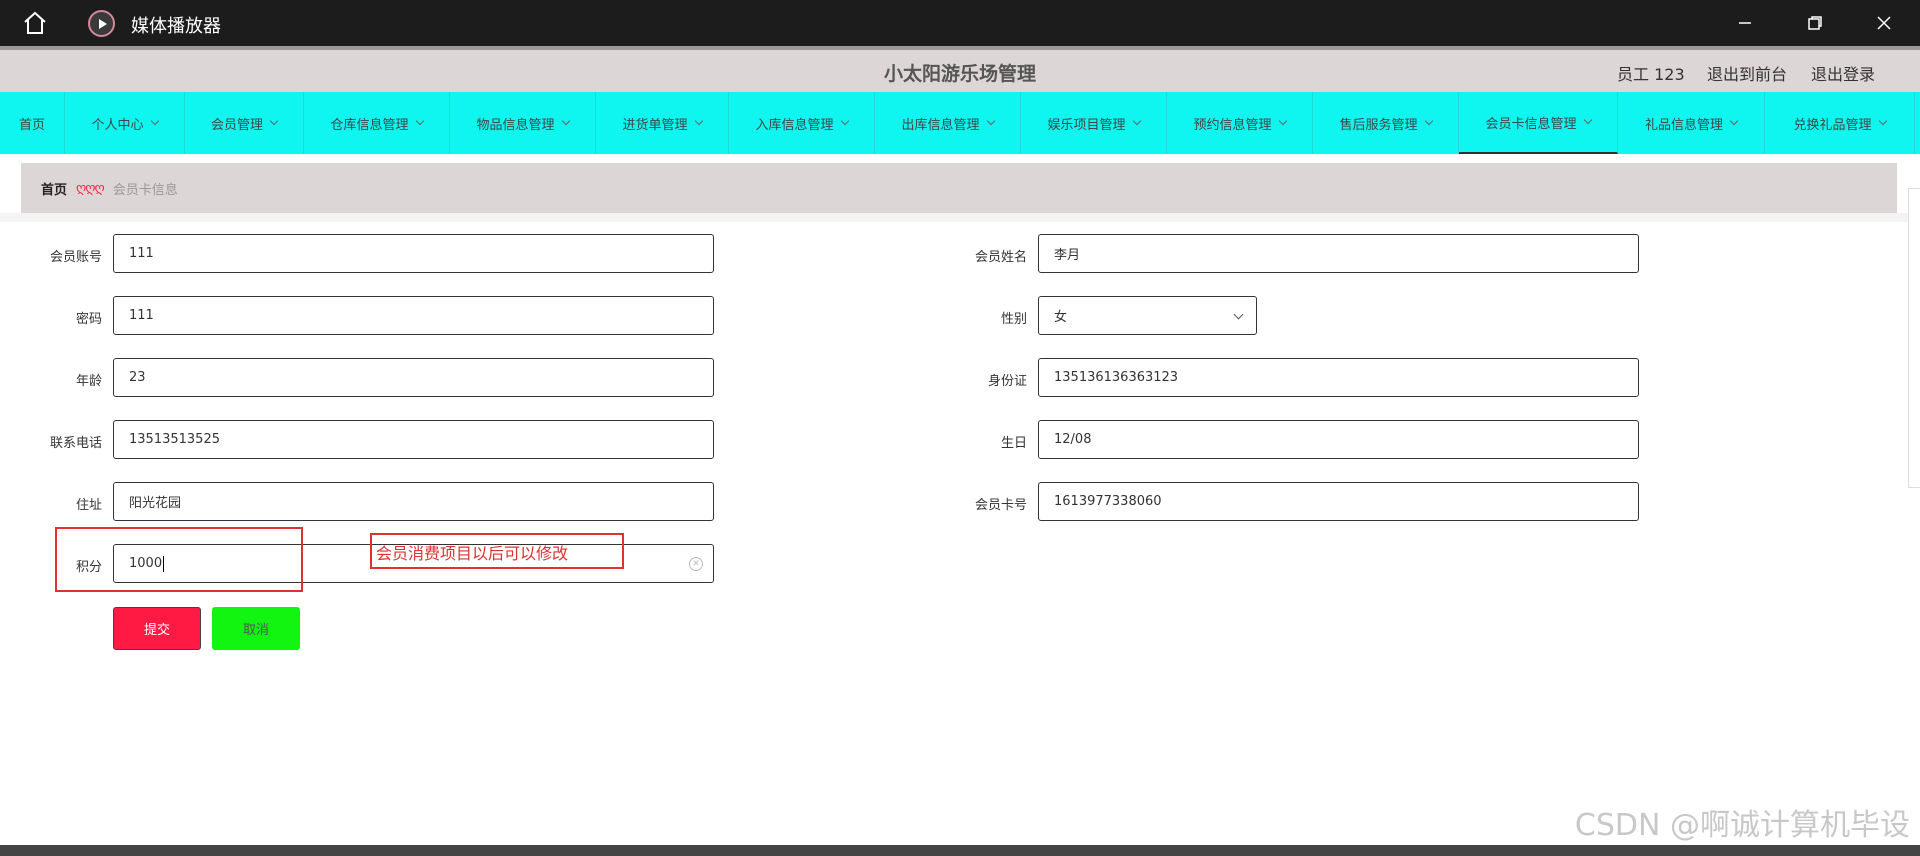 Image resolution: width=1920 pixels, height=856 pixels. I want to click on phone-input: 13513513525, so click(413, 439).